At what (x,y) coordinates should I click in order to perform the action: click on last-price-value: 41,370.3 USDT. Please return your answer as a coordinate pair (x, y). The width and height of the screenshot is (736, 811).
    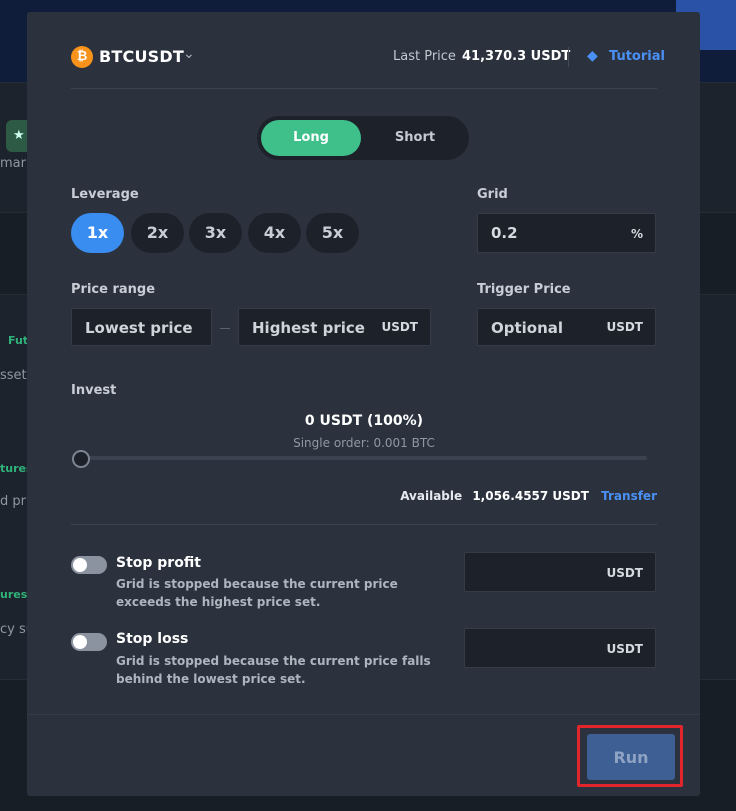
    Looking at the image, I should click on (516, 56).